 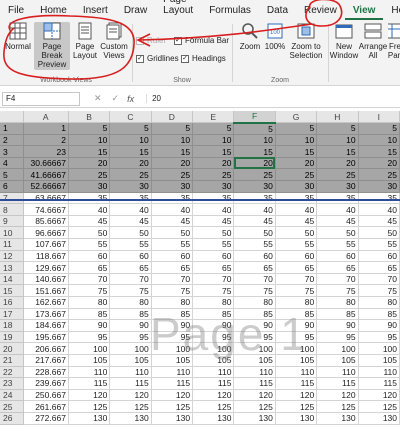 I want to click on cell: 118.667, so click(x=46, y=256).